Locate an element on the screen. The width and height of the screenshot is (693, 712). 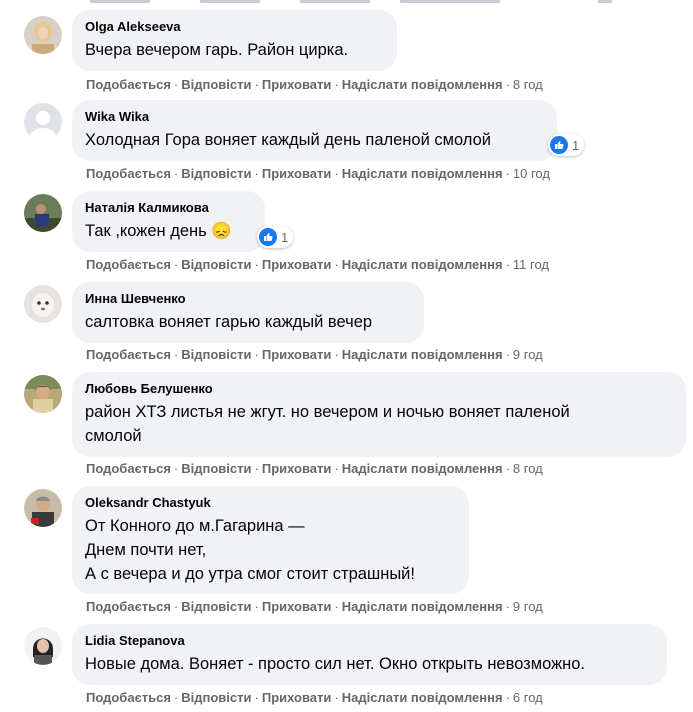
comment-author: Oleksandr Chastyuk is located at coordinates (270, 503).